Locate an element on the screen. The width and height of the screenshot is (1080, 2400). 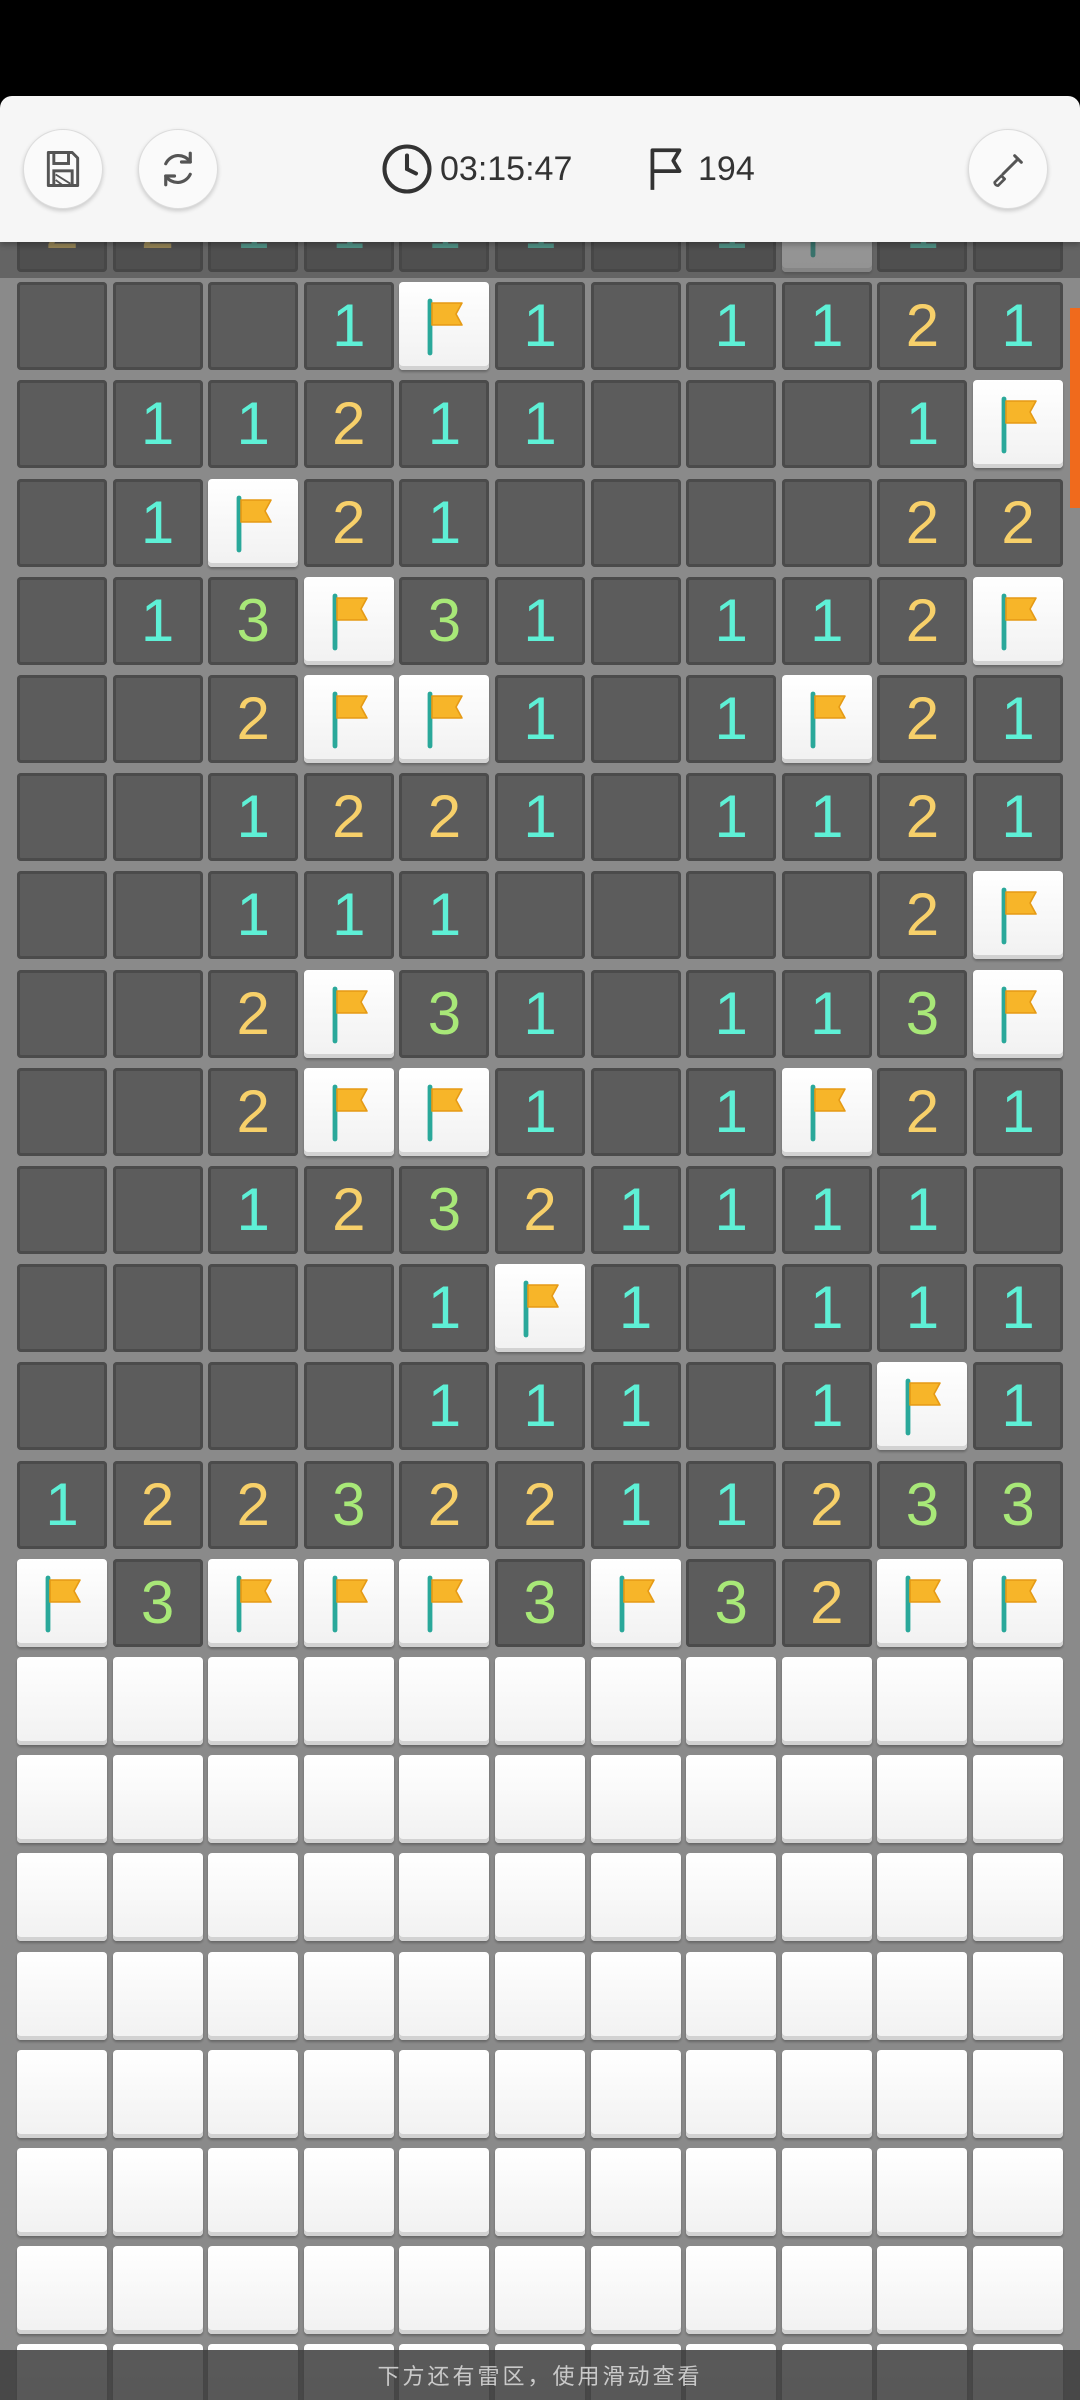
dig-tool-button is located at coordinates (1008, 169).